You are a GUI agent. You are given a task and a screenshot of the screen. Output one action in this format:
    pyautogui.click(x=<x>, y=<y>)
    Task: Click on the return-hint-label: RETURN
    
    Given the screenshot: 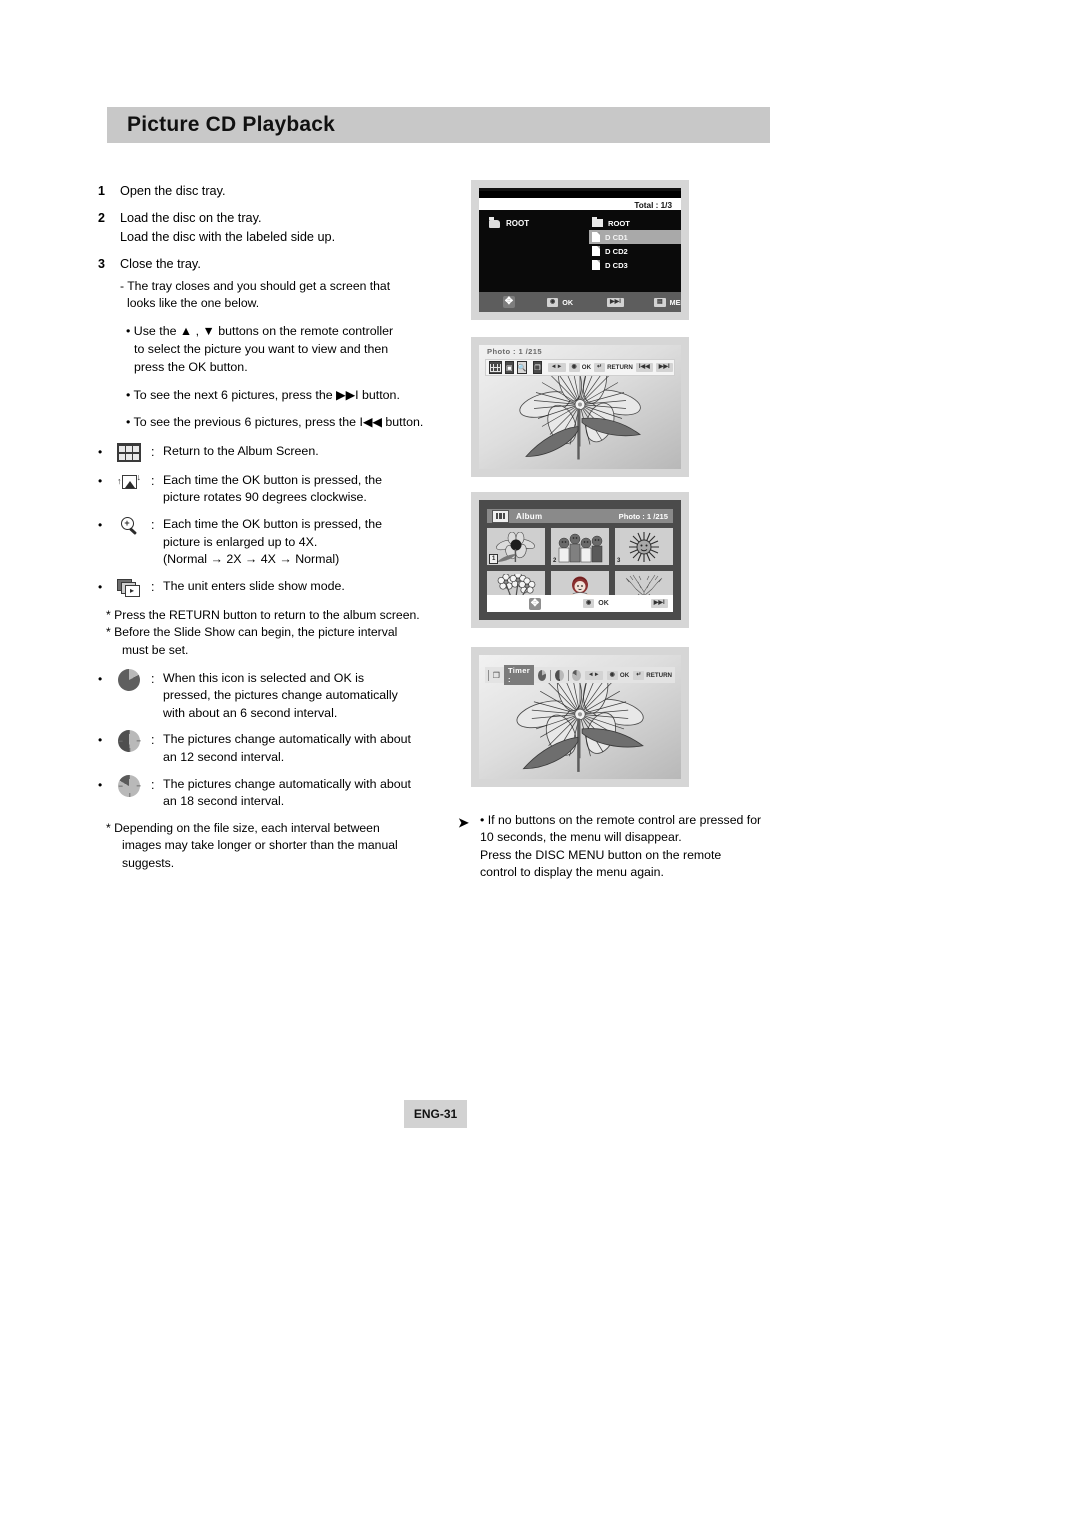 What is the action you would take?
    pyautogui.click(x=659, y=675)
    